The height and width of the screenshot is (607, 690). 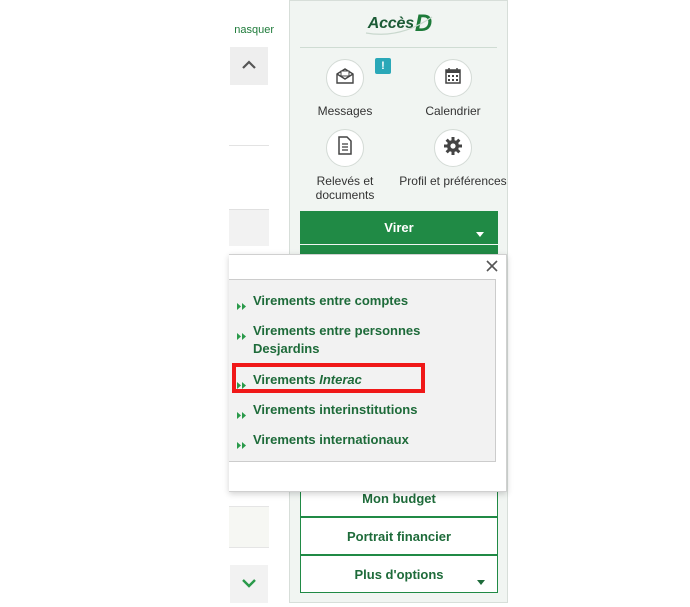 I want to click on envelope-icon, so click(x=345, y=78).